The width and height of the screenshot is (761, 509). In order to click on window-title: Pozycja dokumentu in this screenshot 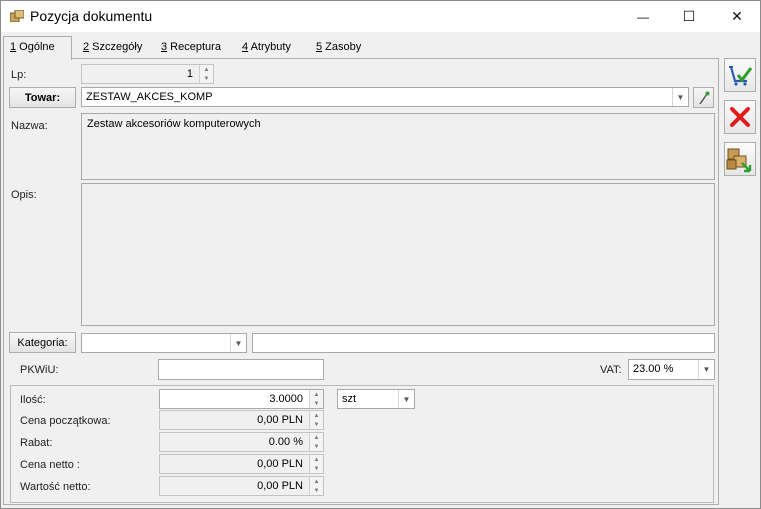, I will do `click(91, 16)`.